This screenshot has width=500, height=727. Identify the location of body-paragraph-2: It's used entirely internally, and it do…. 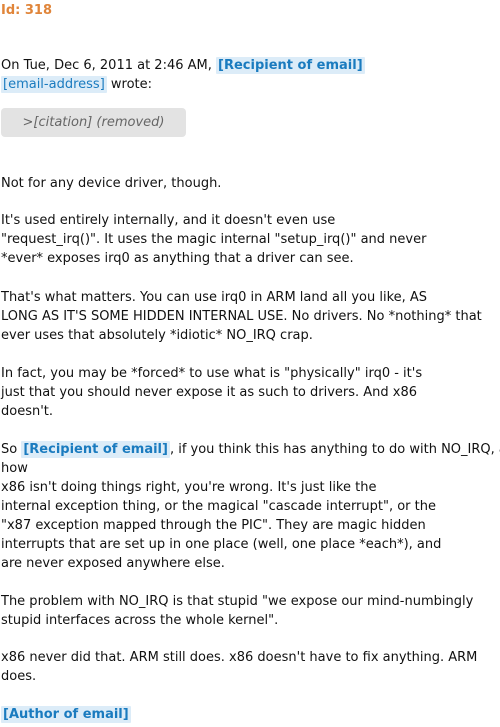
(250, 239).